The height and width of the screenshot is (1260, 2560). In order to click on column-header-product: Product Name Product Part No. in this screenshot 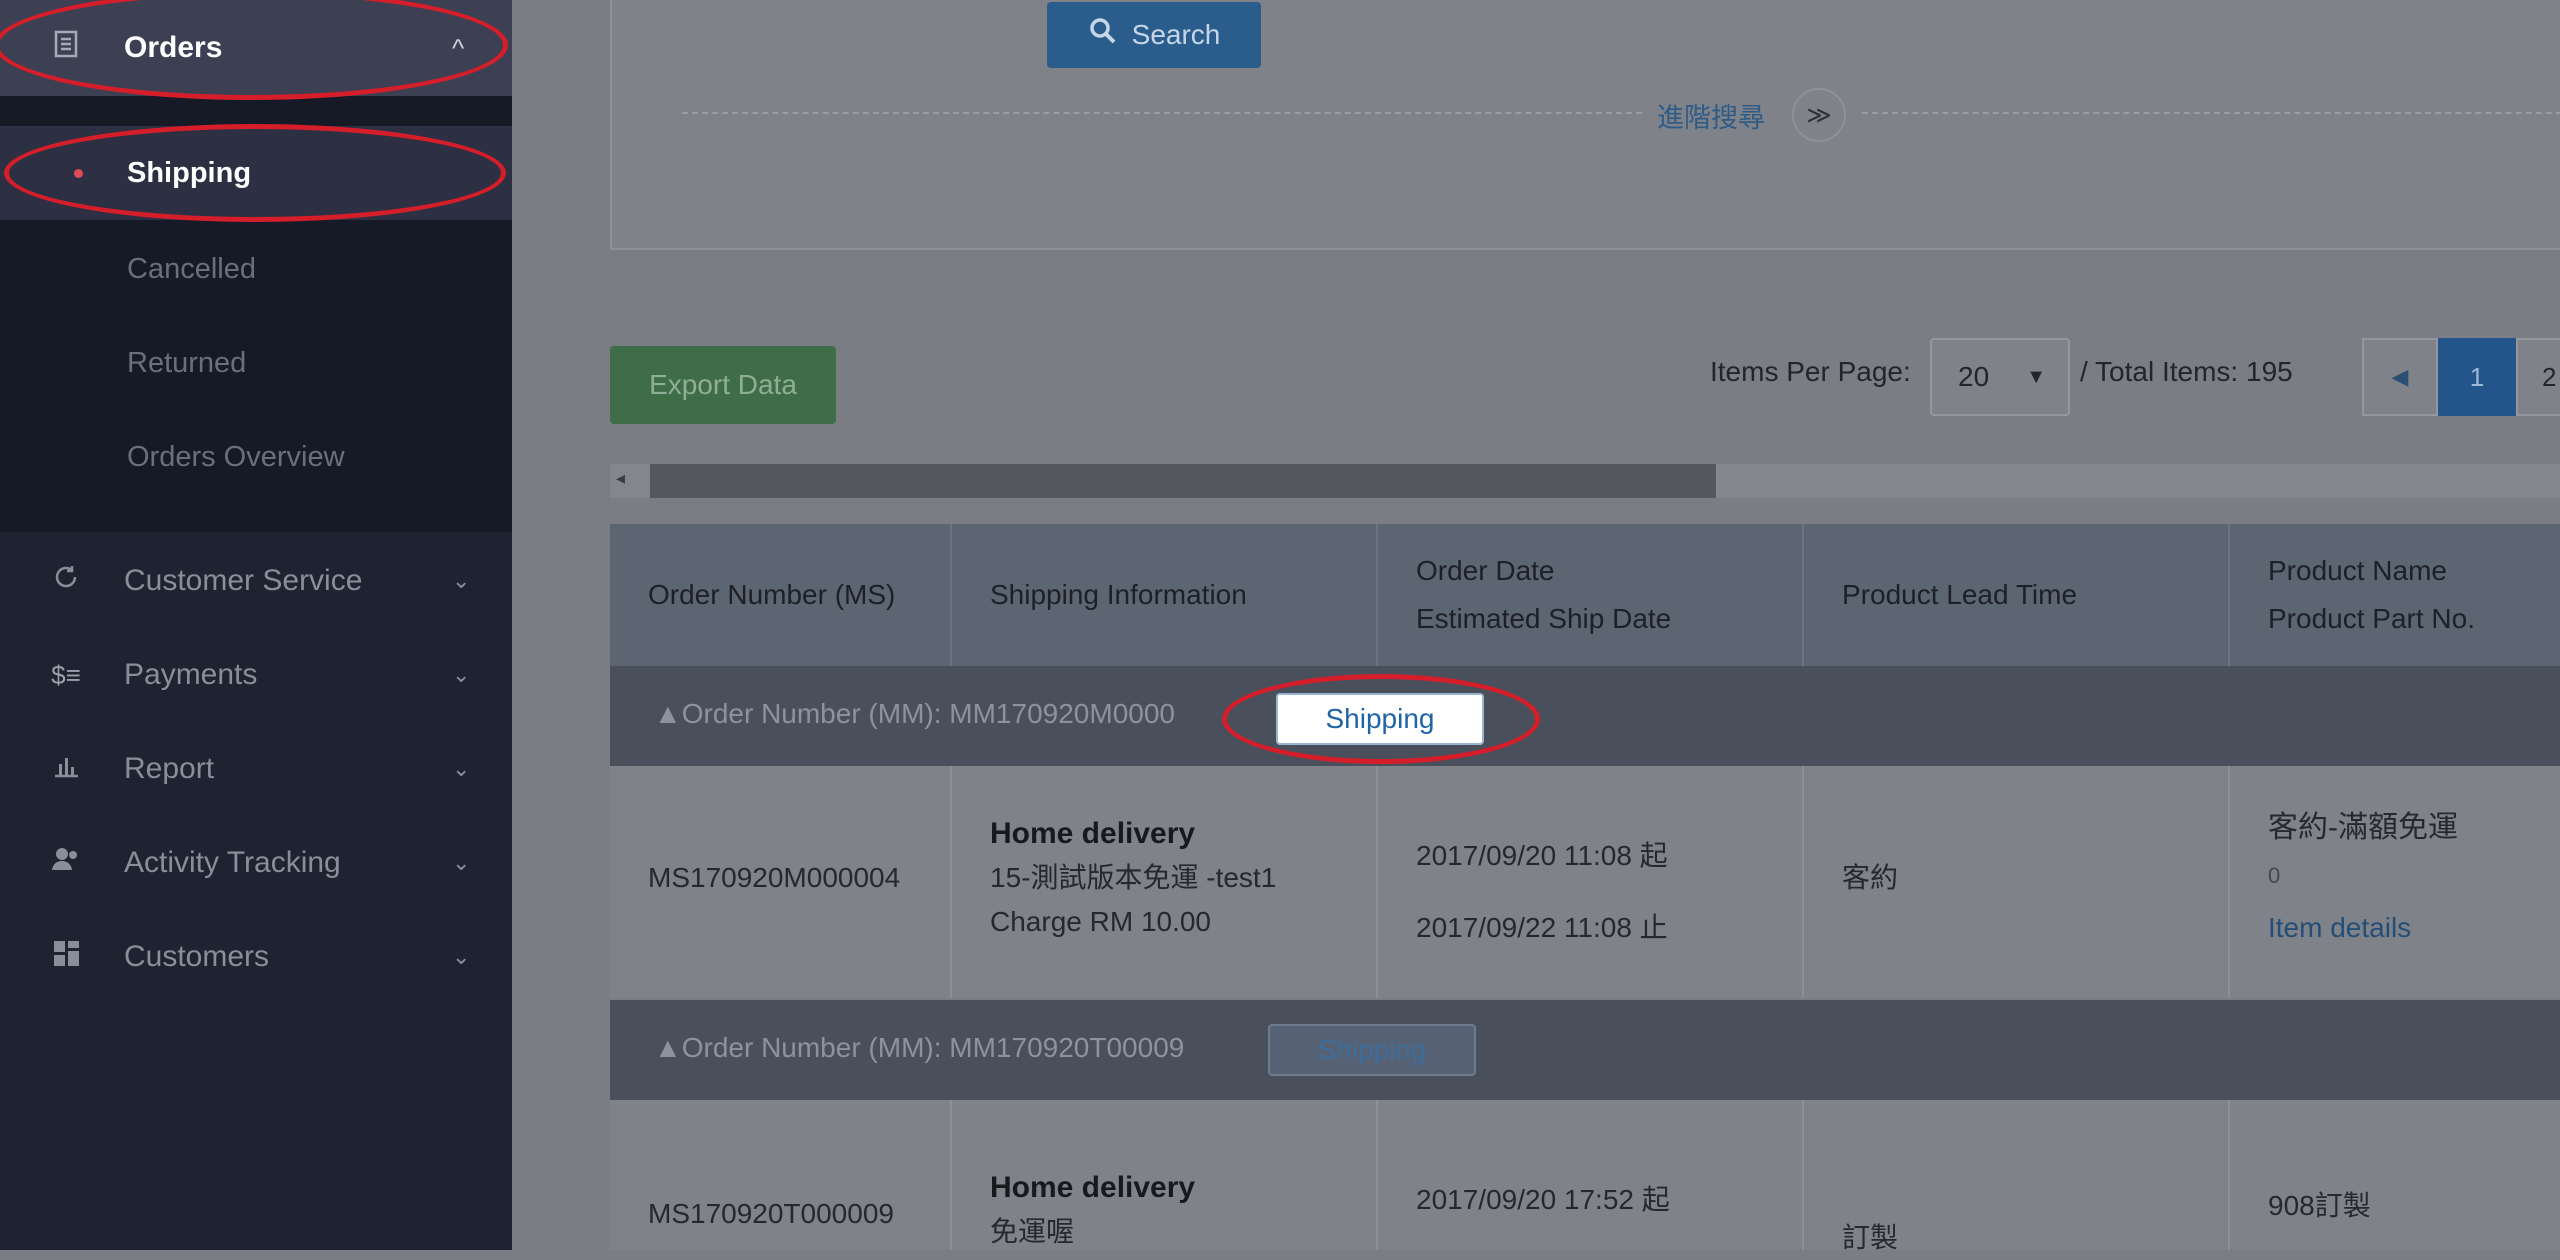, I will do `click(2395, 595)`.